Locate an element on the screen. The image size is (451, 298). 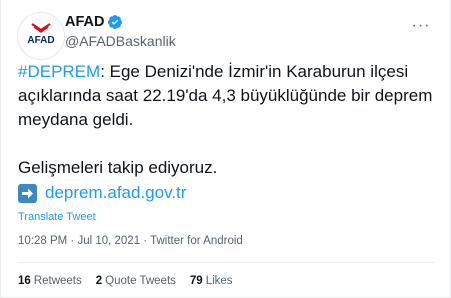
translate-tweet-link: Translate Tweet is located at coordinates (57, 217).